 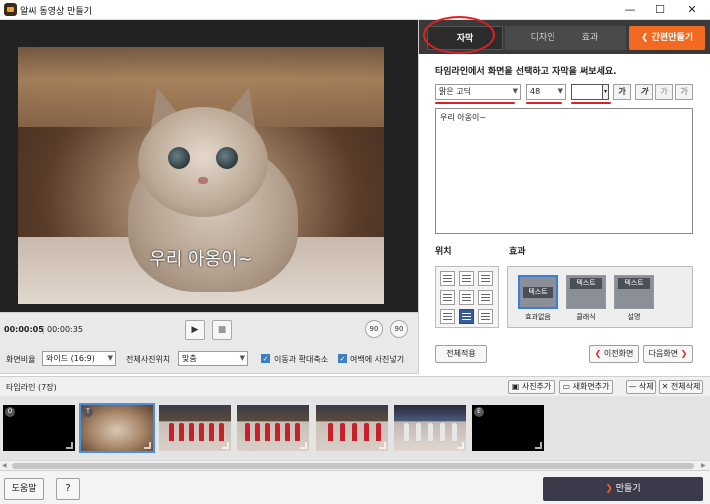 What do you see at coordinates (189, 358) in the screenshot?
I see `photo-position-value: 맞춤` at bounding box center [189, 358].